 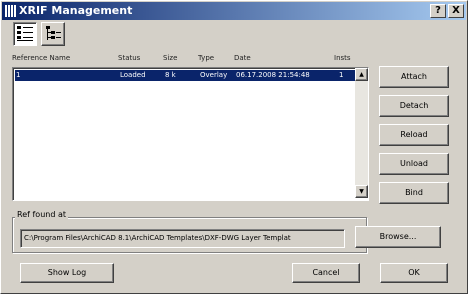 What do you see at coordinates (414, 164) in the screenshot?
I see `unload-button: Unload` at bounding box center [414, 164].